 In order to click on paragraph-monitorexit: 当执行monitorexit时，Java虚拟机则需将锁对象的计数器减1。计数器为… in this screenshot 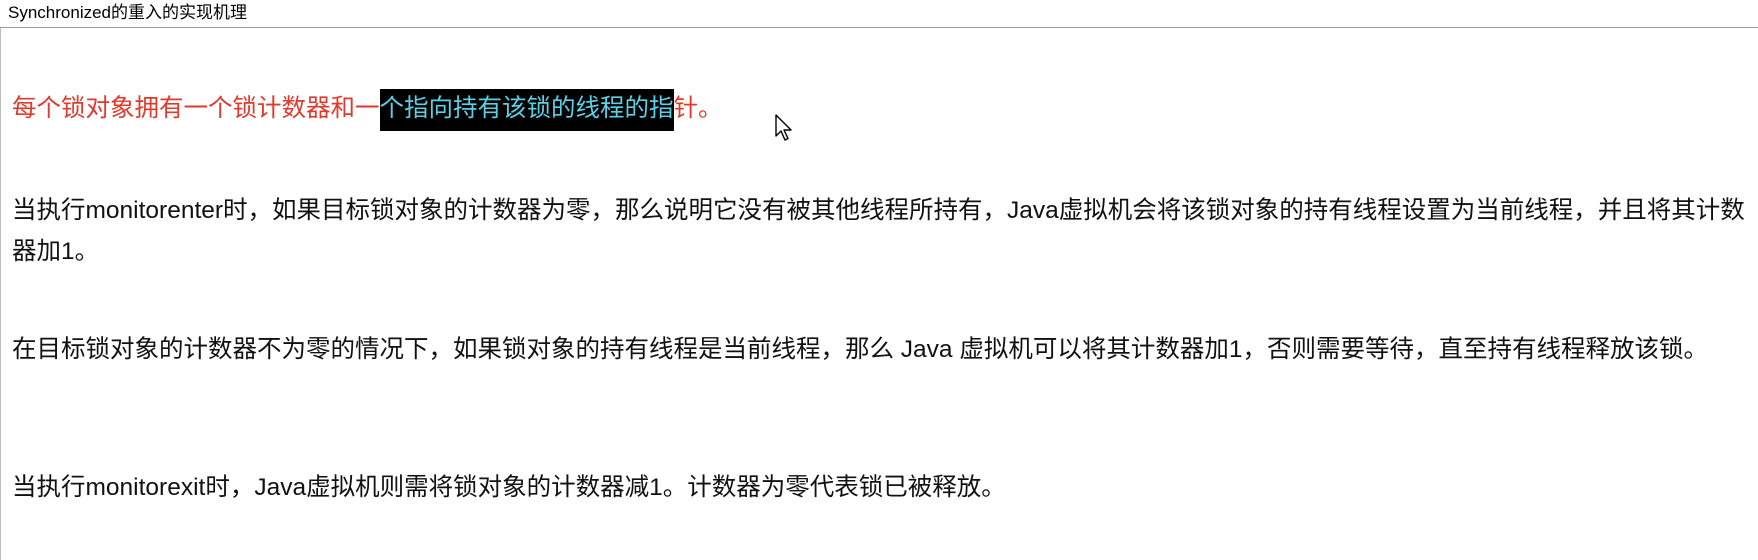, I will do `click(509, 487)`.